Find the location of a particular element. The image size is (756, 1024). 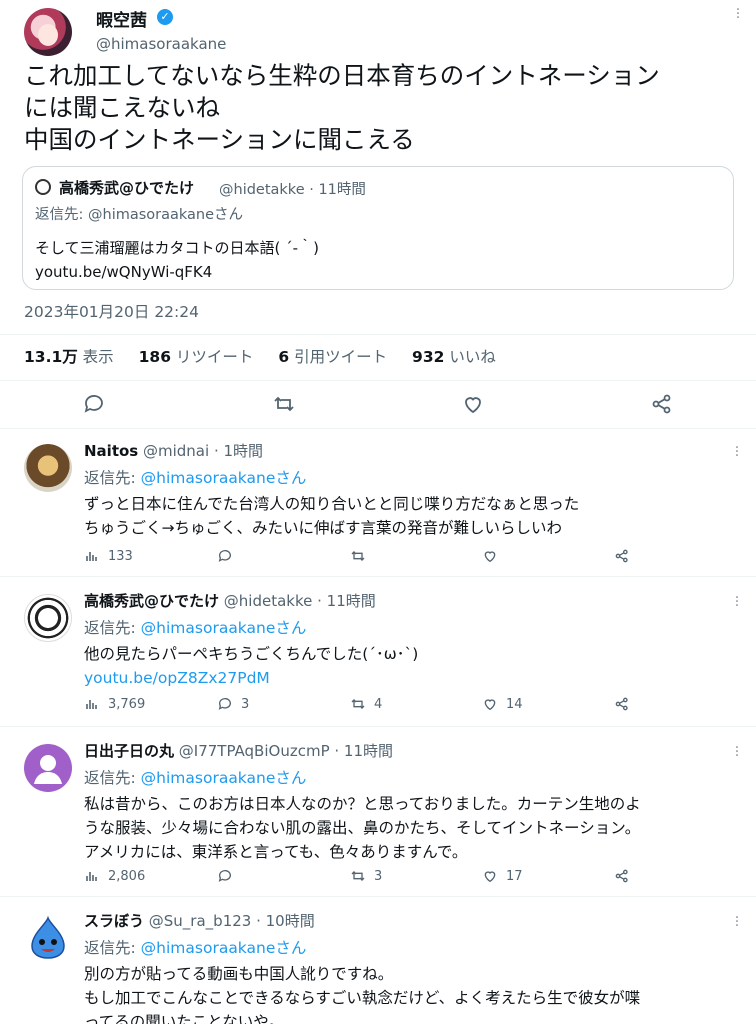

timestamp: 2023年01月20日 22:24 is located at coordinates (111, 311).